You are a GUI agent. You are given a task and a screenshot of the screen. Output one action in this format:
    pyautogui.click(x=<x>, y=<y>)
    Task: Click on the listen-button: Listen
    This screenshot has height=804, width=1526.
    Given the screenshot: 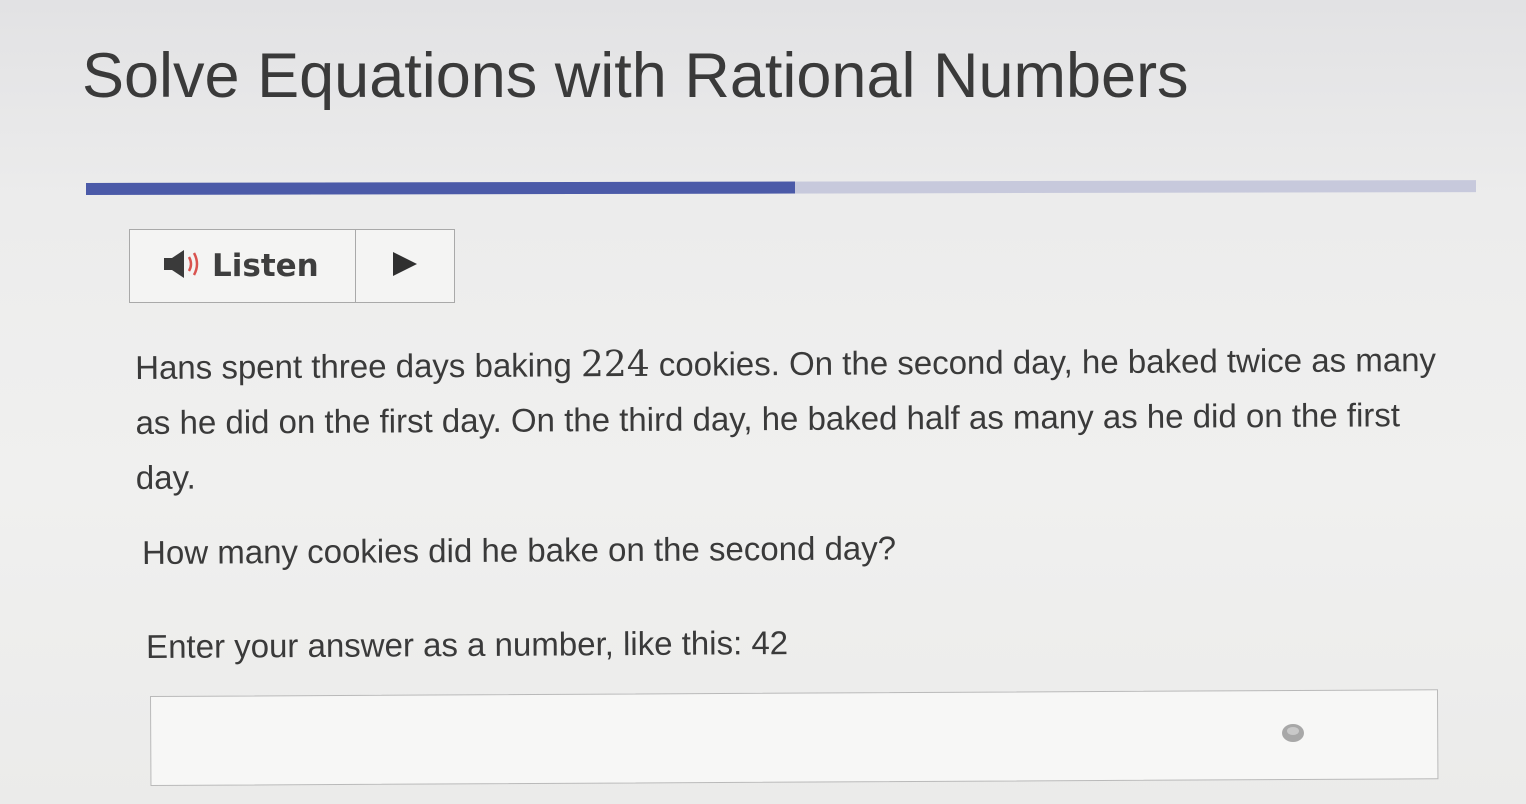 What is the action you would take?
    pyautogui.click(x=243, y=266)
    